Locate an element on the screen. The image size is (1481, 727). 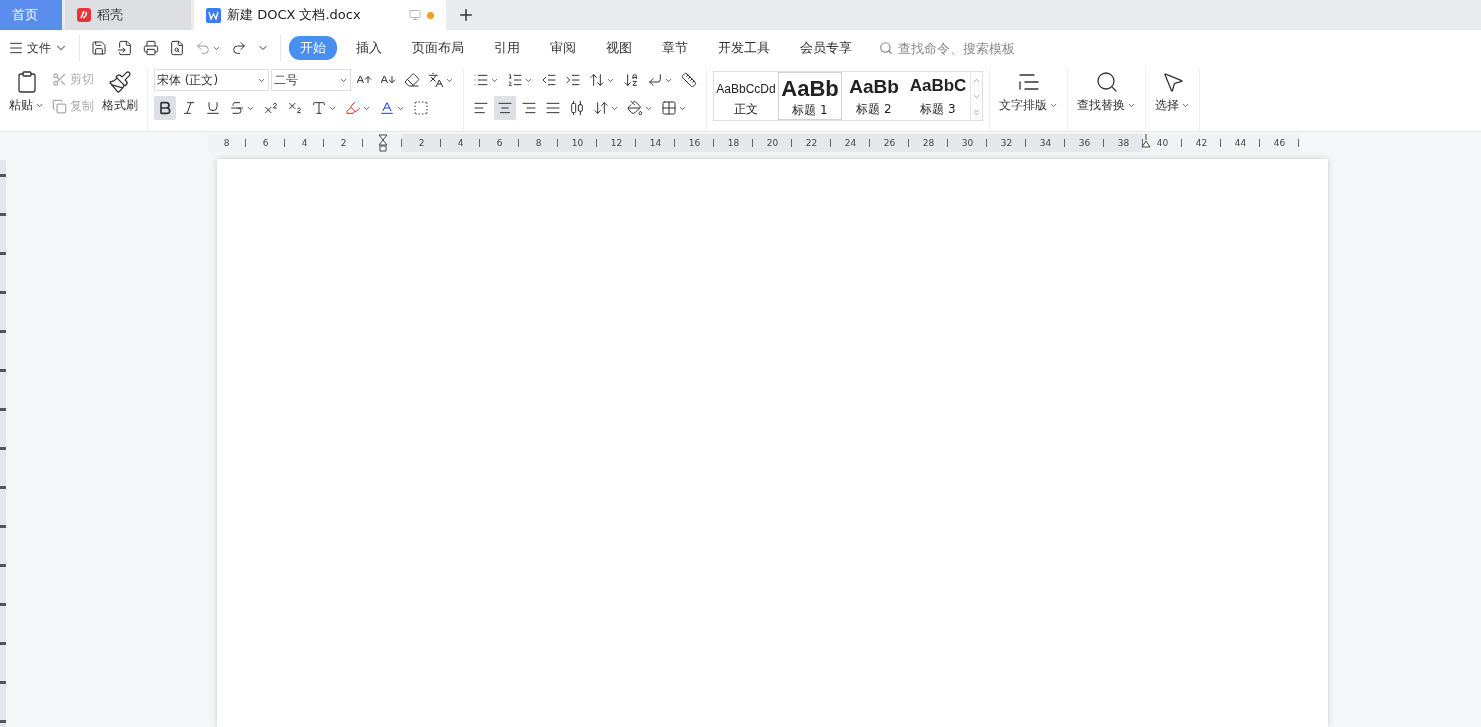
ruler-icon is located at coordinates (689, 80).